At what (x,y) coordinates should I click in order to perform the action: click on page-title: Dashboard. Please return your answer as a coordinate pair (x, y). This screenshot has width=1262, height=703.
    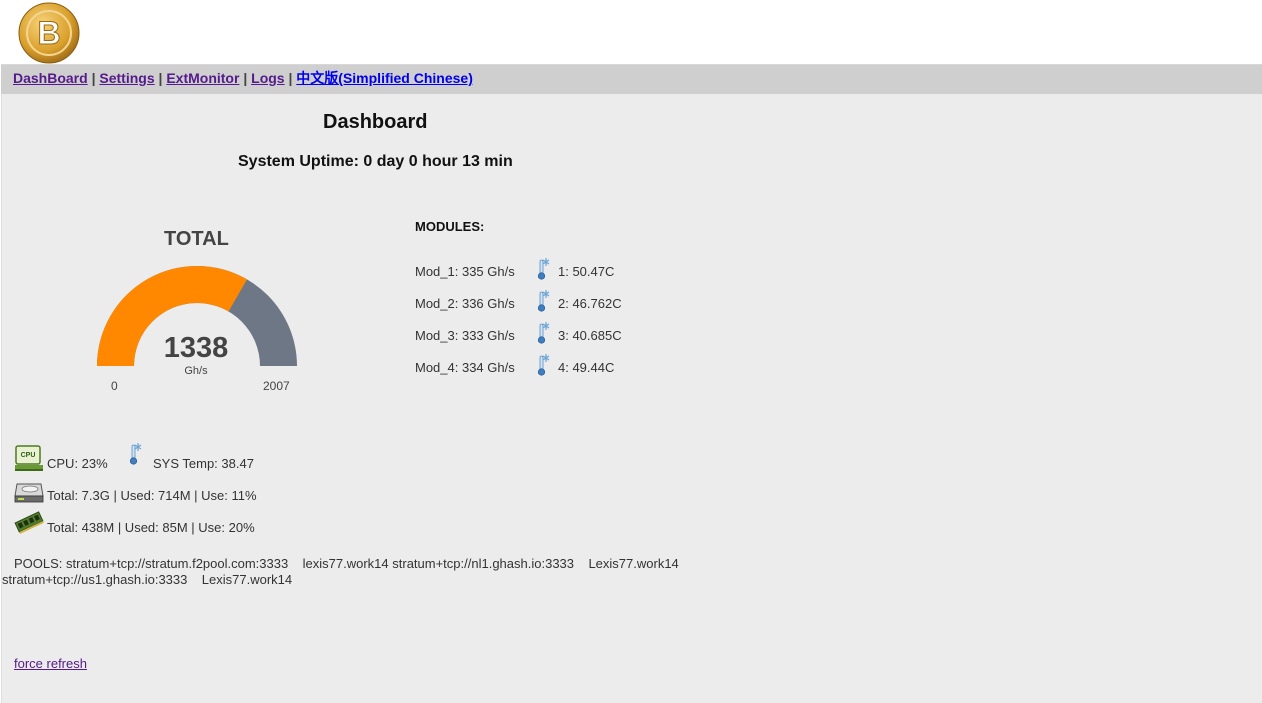
    Looking at the image, I should click on (375, 122).